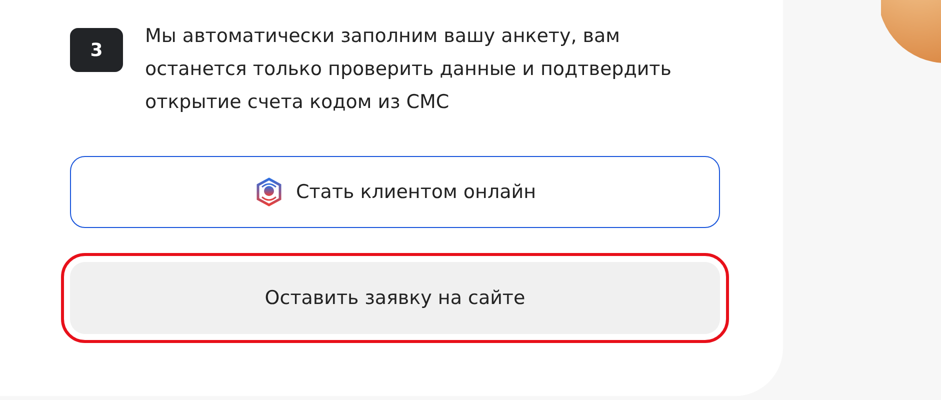  I want to click on step-description: Мы автоматически заполним вашу анкету, вам останется только проверить данные и подтвердить открытие счета кодом из СМС, so click(408, 69).